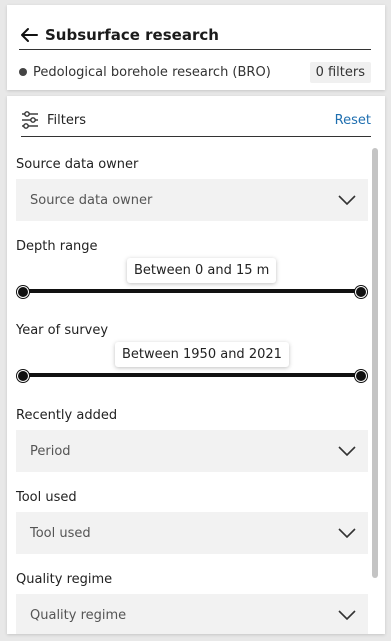  I want to click on tool-used-select: Tool used, so click(192, 533).